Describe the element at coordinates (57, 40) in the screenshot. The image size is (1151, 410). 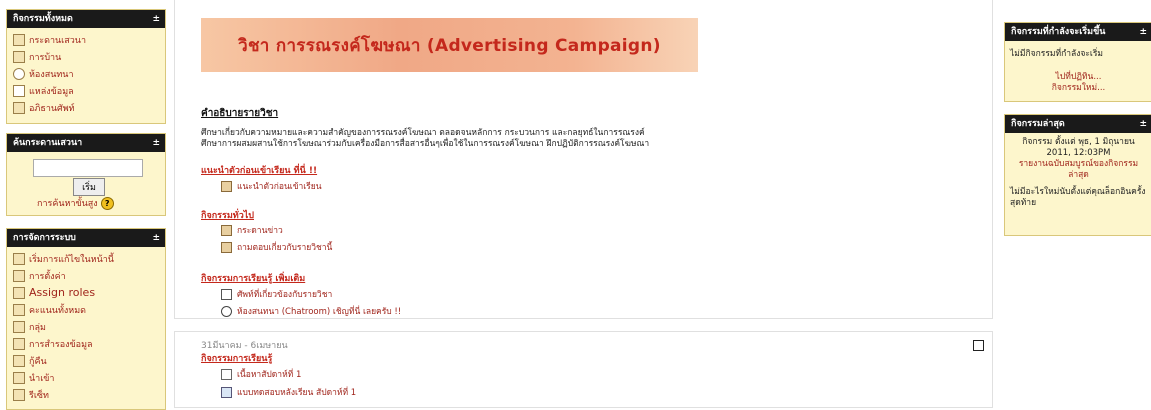
I see `activities-item-label: กระดานเสวนา` at that location.